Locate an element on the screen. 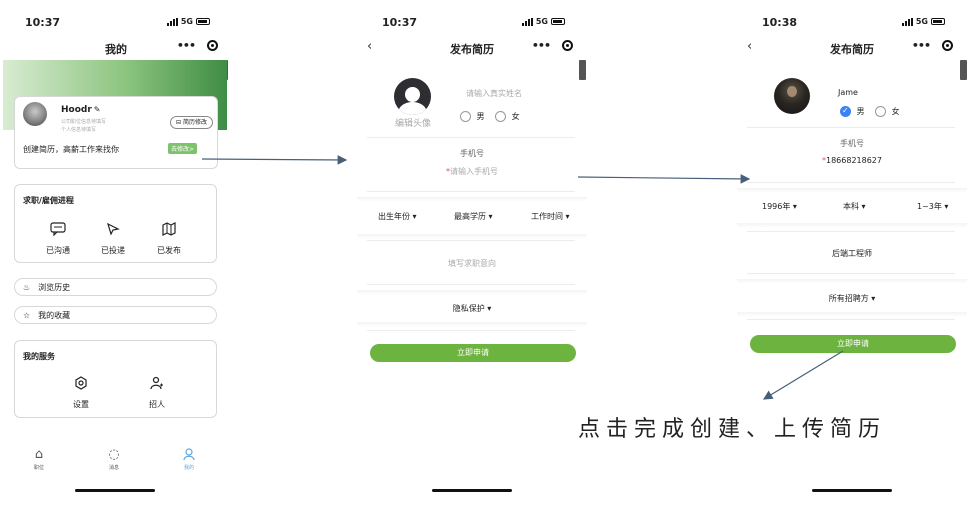 This screenshot has height=505, width=970. tab-bar: ⌂ 职位 ◌ 消息 我的 is located at coordinates (116, 461).